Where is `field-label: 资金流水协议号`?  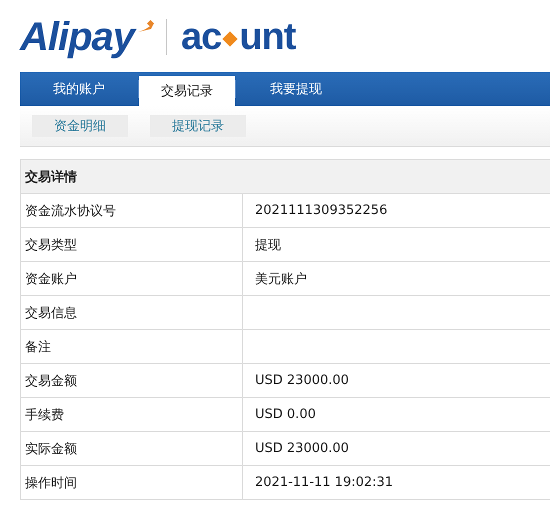
field-label: 资金流水协议号 is located at coordinates (132, 210).